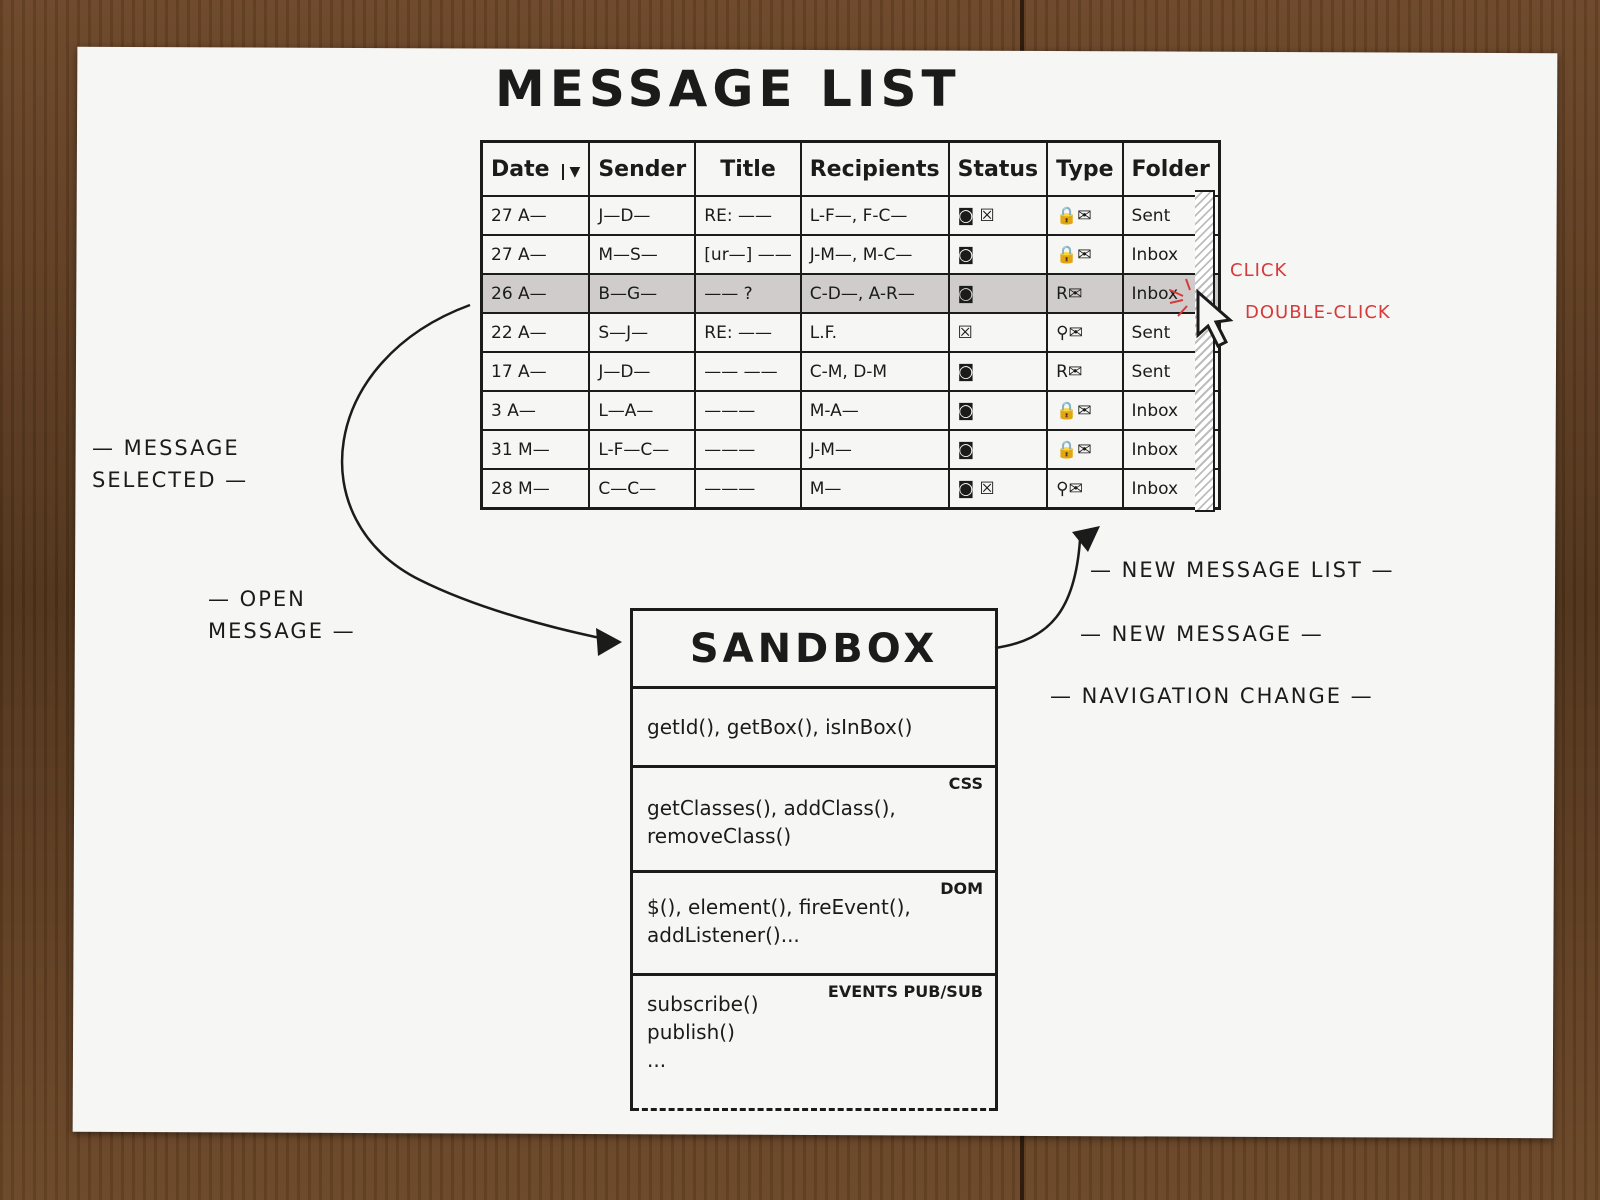  Describe the element at coordinates (874, 410) in the screenshot. I see `cell-recipients: M-A—` at that location.